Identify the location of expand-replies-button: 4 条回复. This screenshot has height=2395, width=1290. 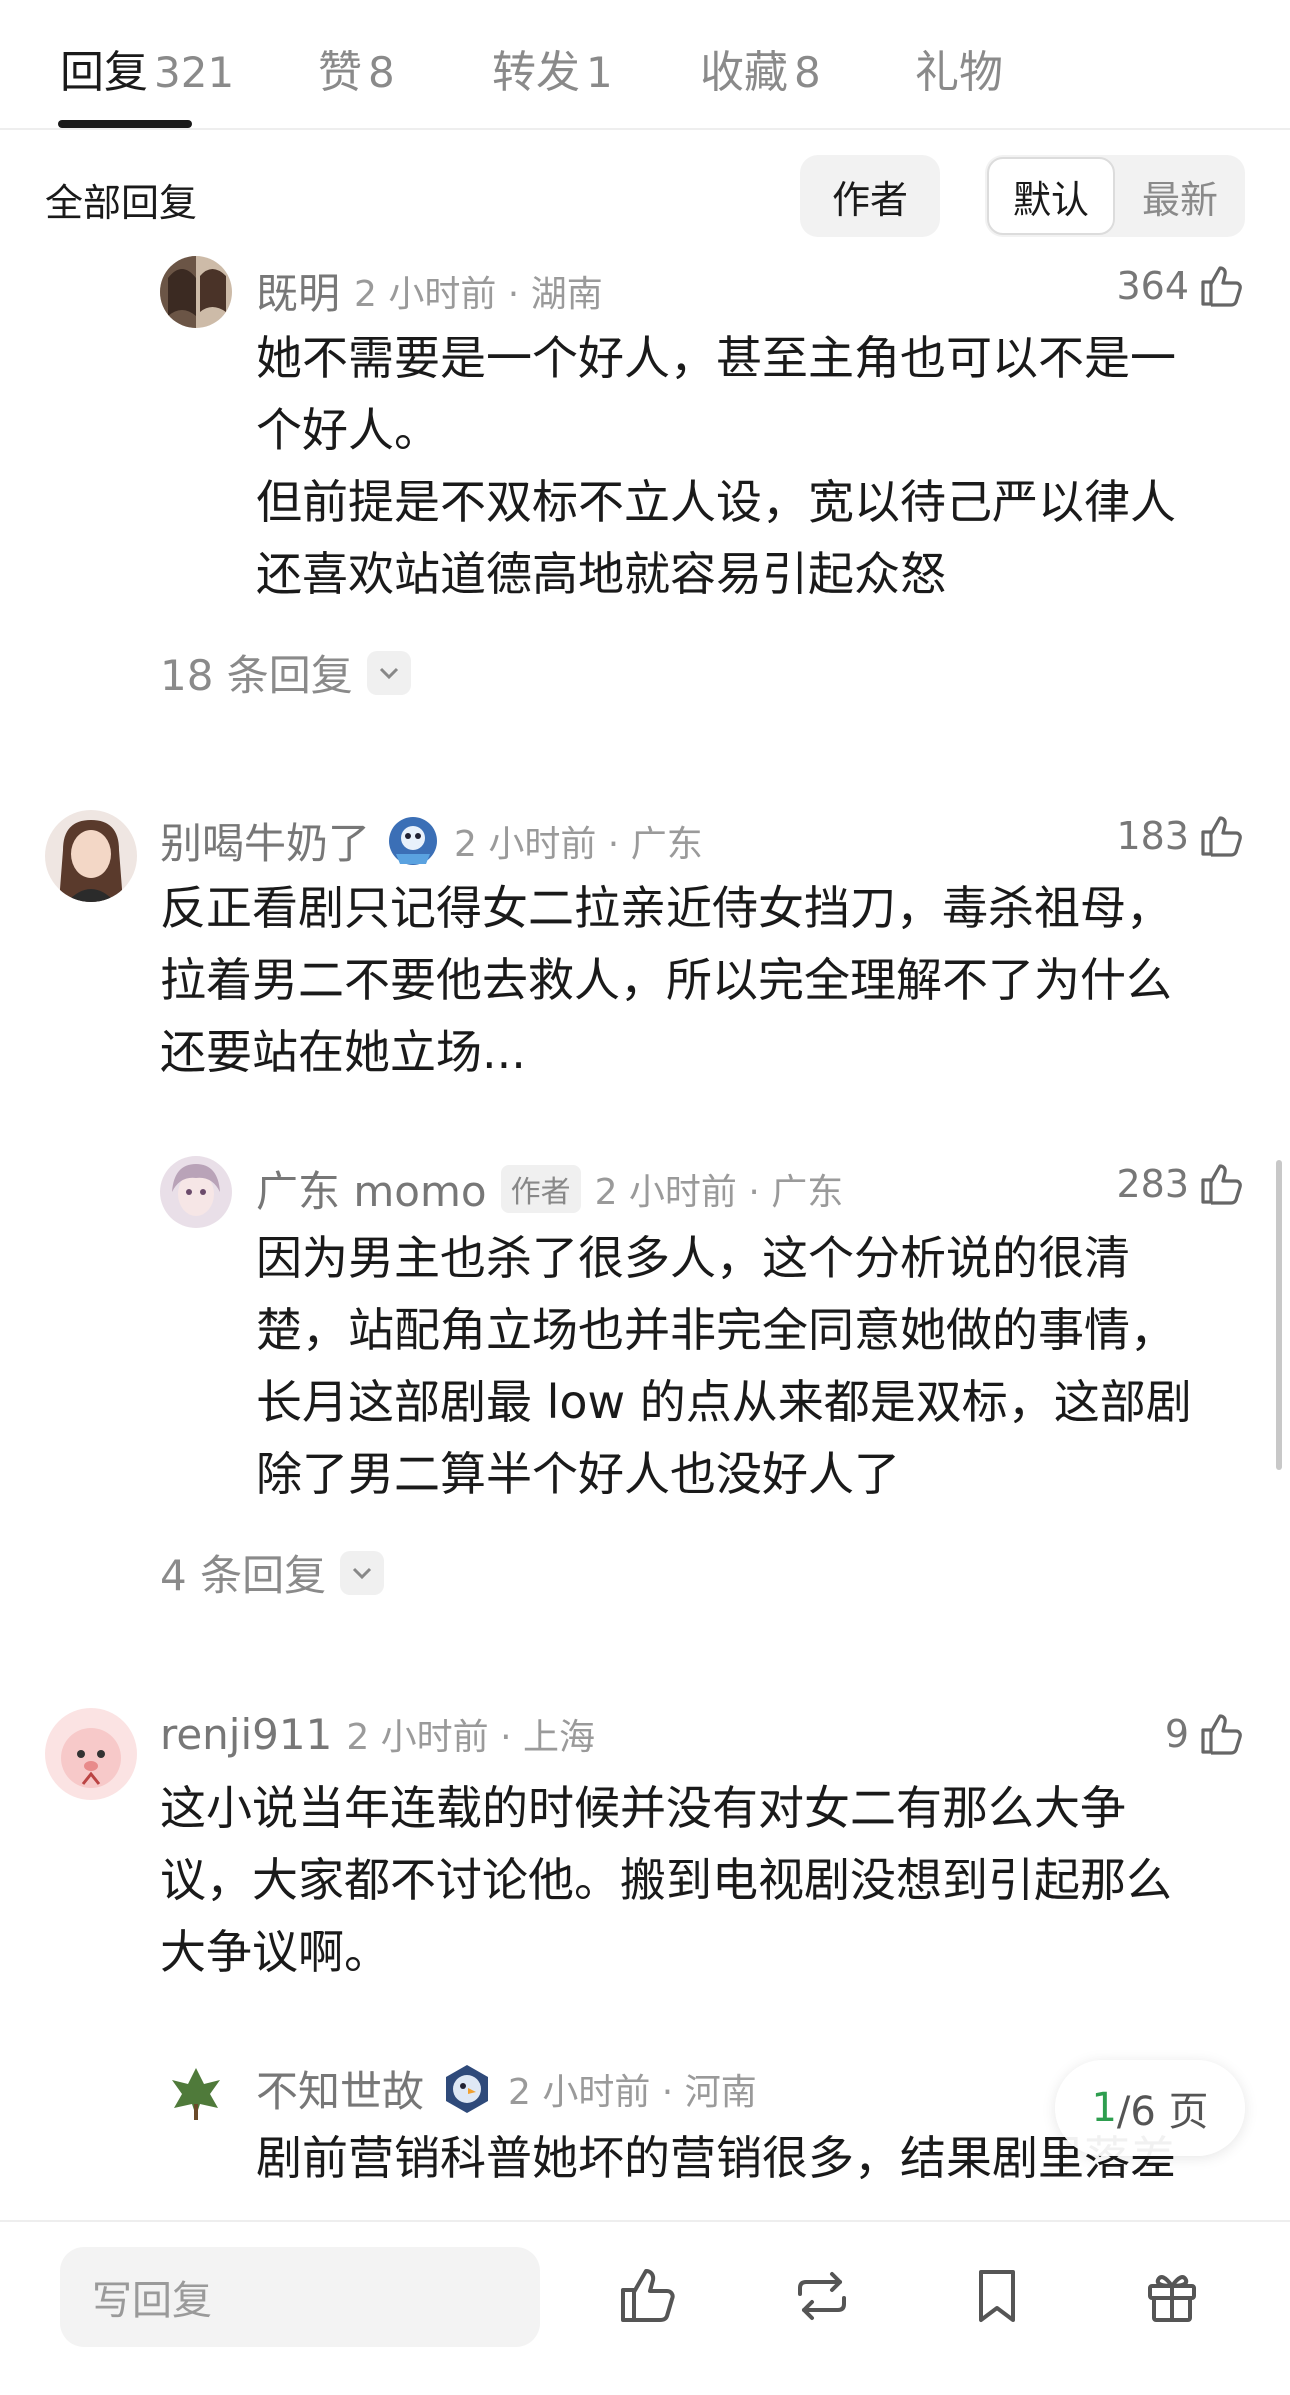
(272, 1572).